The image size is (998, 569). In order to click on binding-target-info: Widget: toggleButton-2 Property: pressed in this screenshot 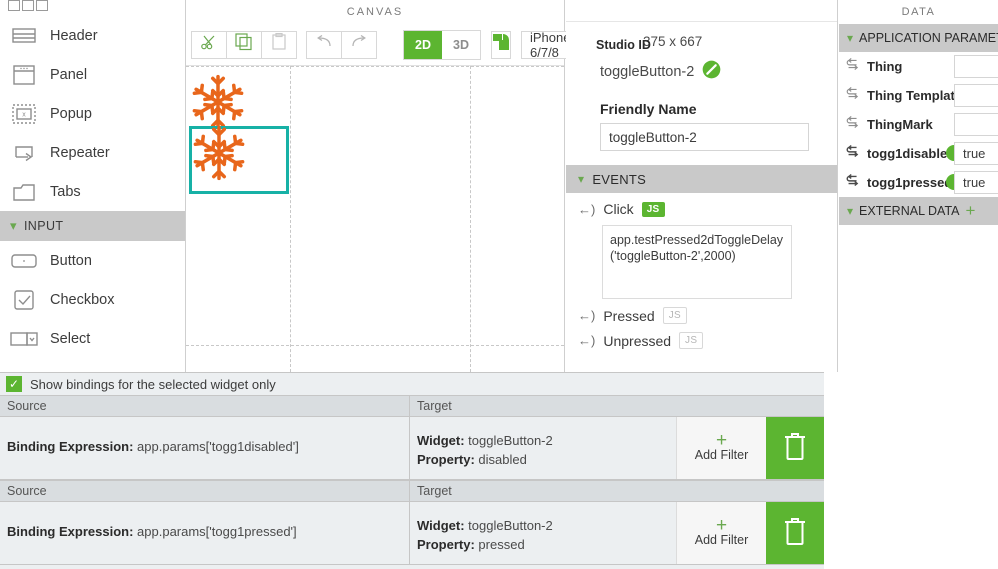, I will do `click(543, 533)`.